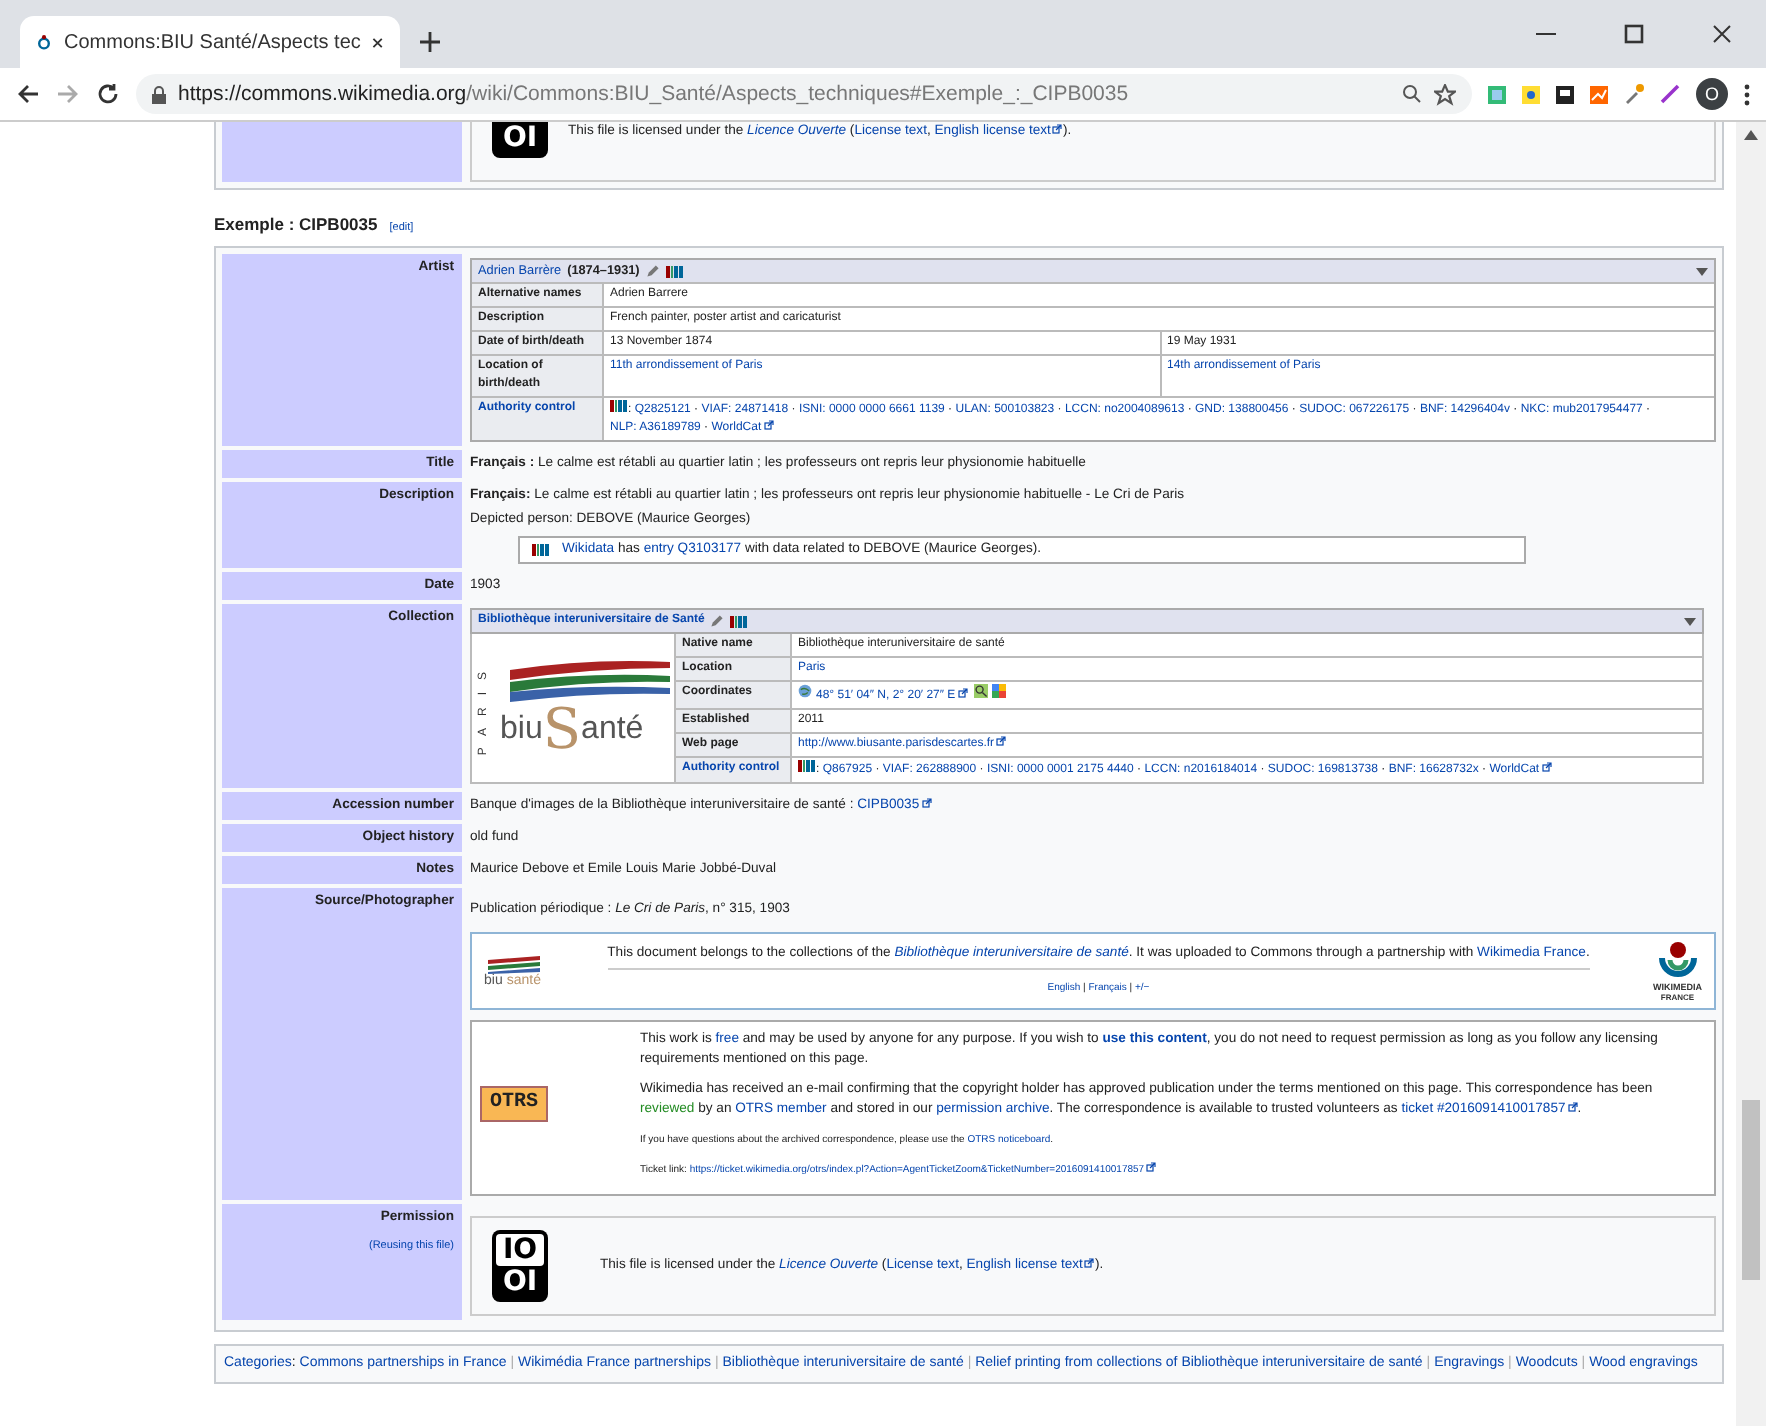 The image size is (1766, 1426). I want to click on profile-avatar: O, so click(1712, 94).